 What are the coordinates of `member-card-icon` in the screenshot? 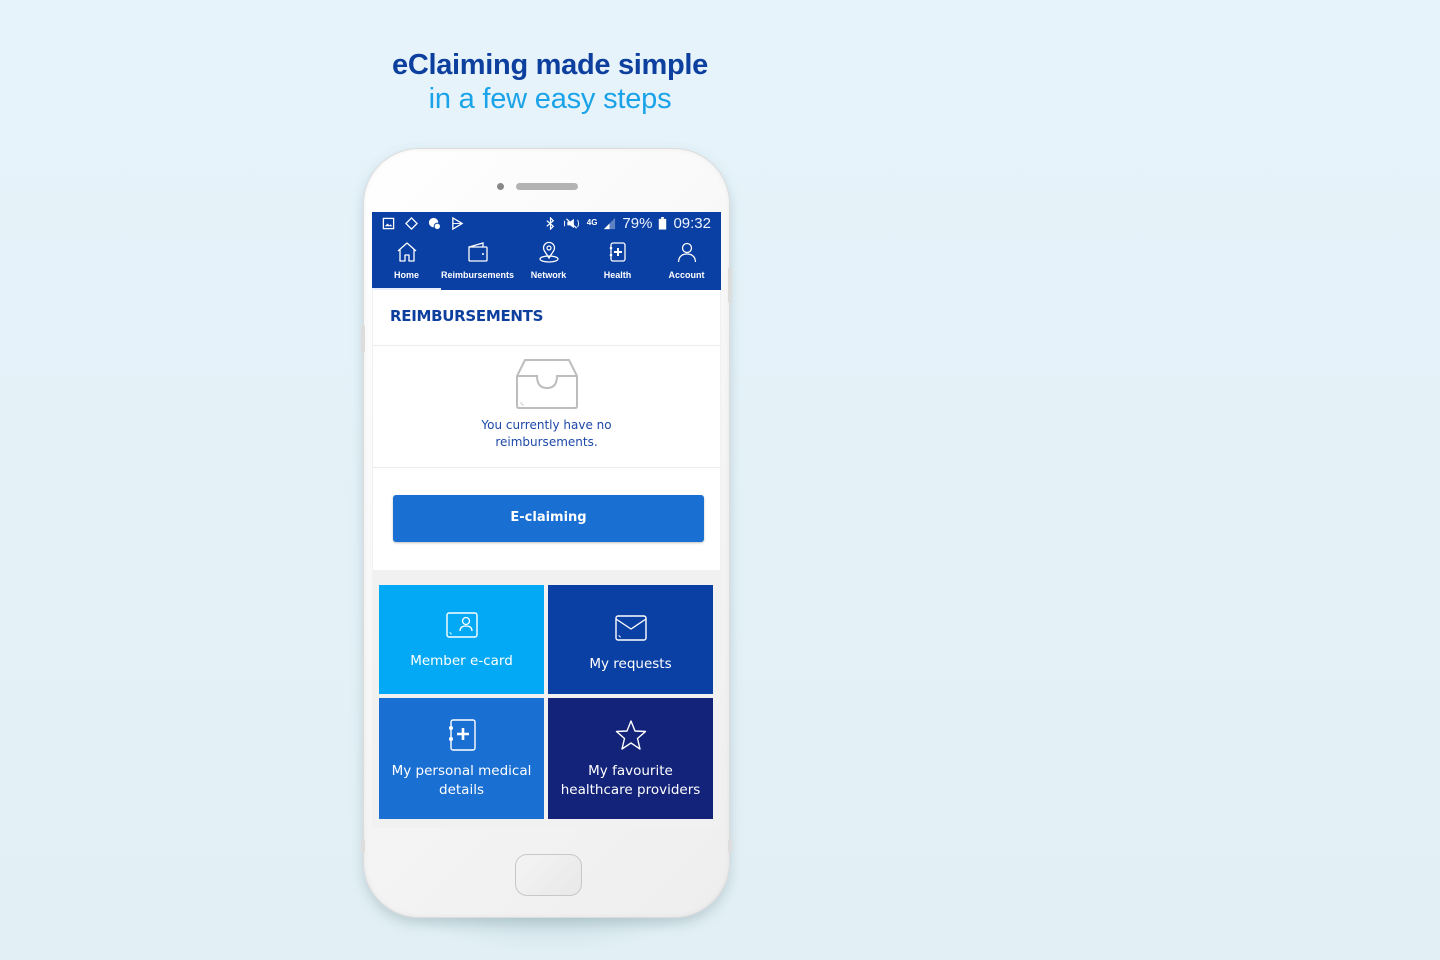 It's located at (461, 625).